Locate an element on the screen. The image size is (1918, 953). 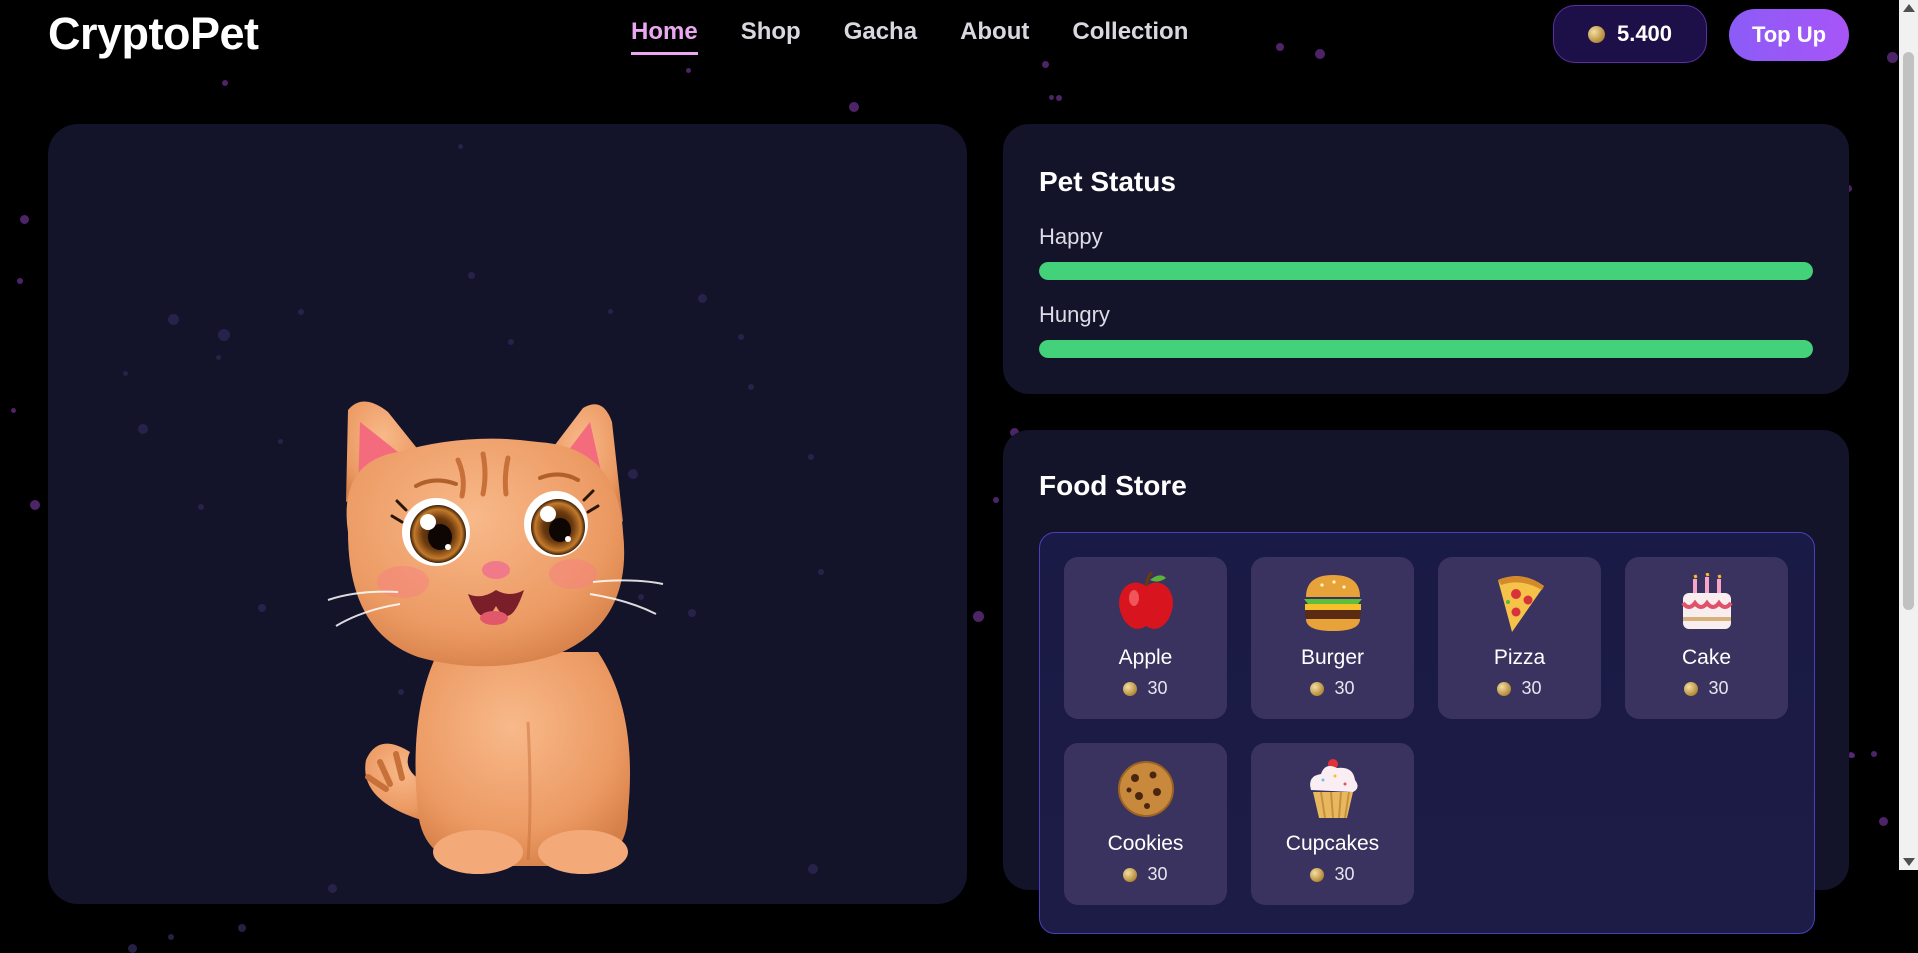
nav-gacha: Gacha is located at coordinates (880, 36).